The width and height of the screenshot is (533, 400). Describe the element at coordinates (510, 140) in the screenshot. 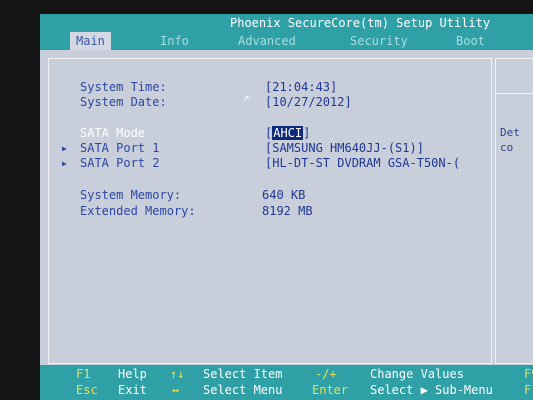

I see `item-help-text: Det co` at that location.